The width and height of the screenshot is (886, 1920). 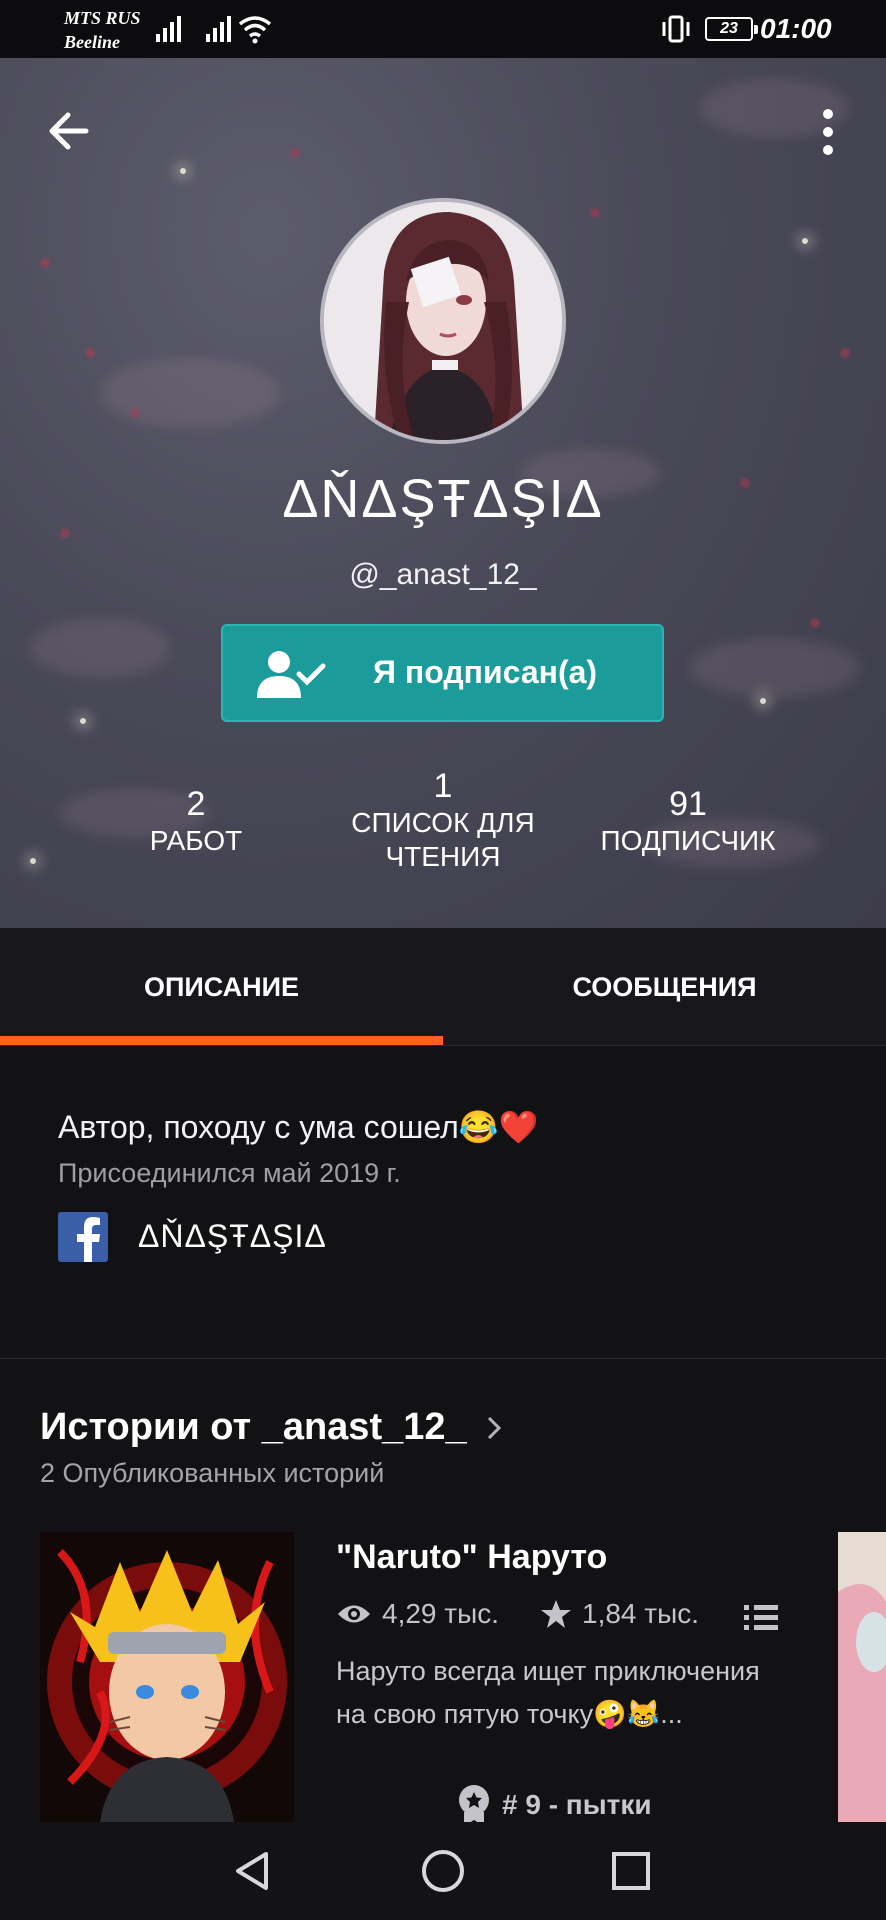 What do you see at coordinates (92, 42) in the screenshot?
I see `carrier-2: Beeline` at bounding box center [92, 42].